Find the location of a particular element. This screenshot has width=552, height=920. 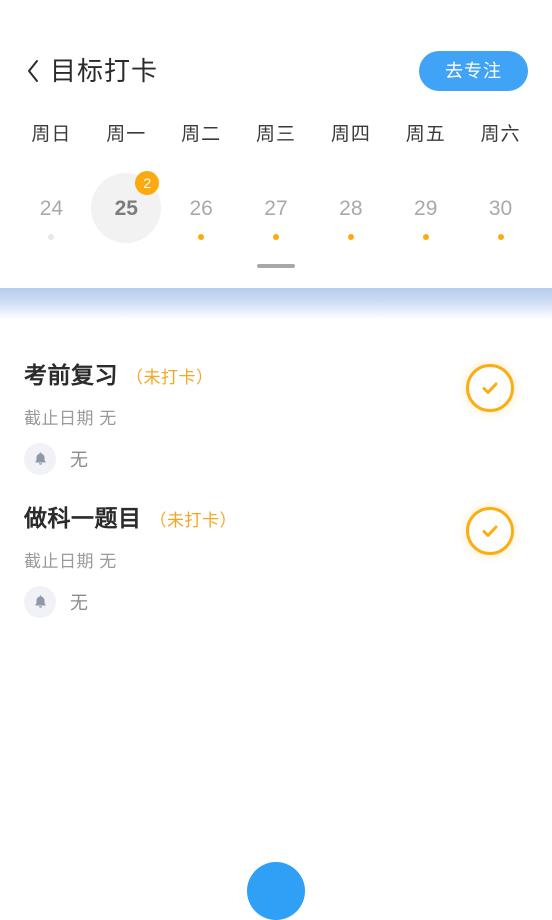

date-number: 27 is located at coordinates (276, 208).